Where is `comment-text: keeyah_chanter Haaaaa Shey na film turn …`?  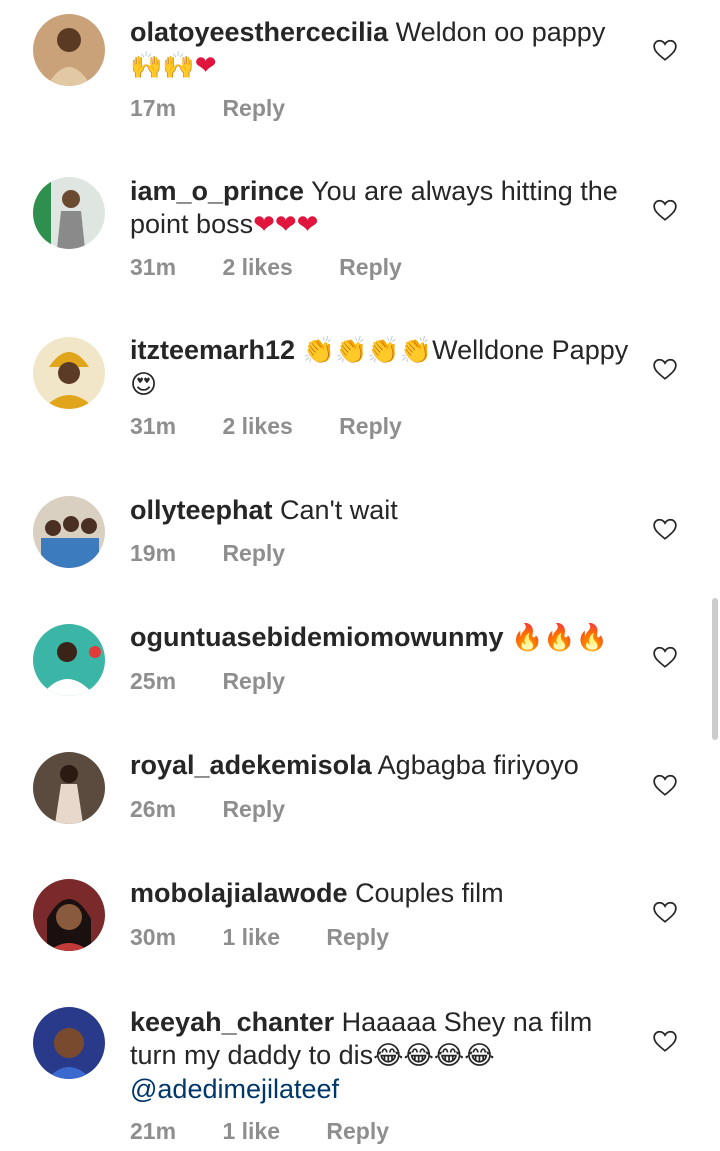
comment-text: keeyah_chanter Haaaaa Shey na film turn … is located at coordinates (380, 1056).